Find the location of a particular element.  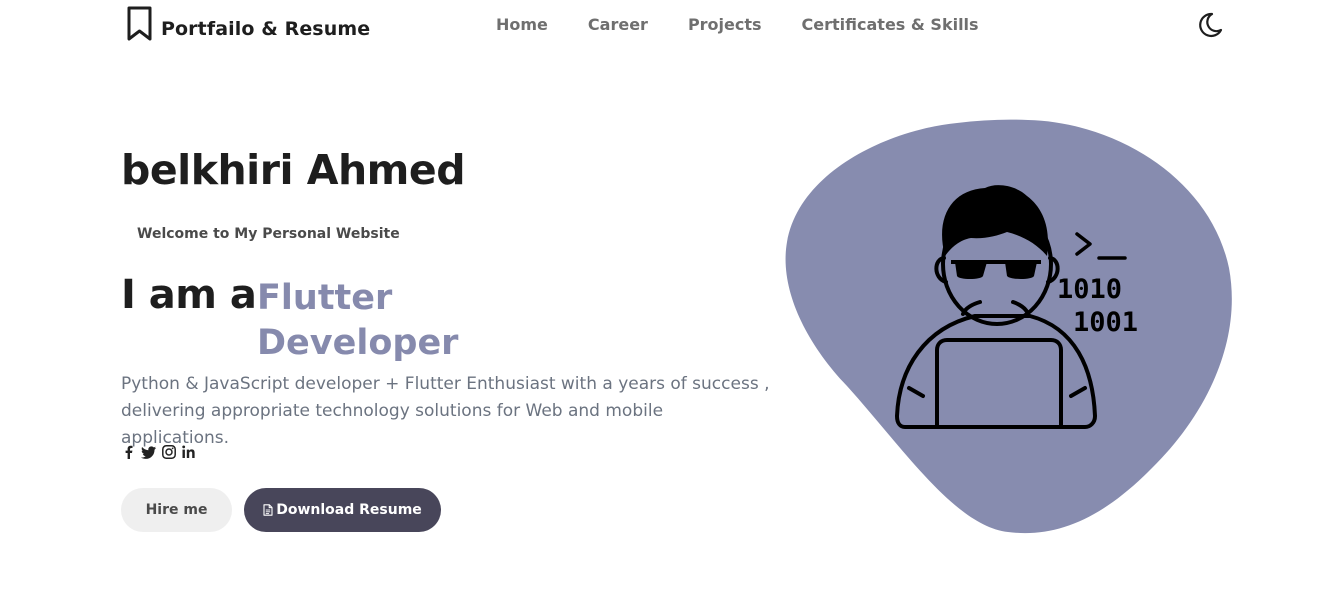

brand-title: Portfailo & Resume is located at coordinates (266, 29).